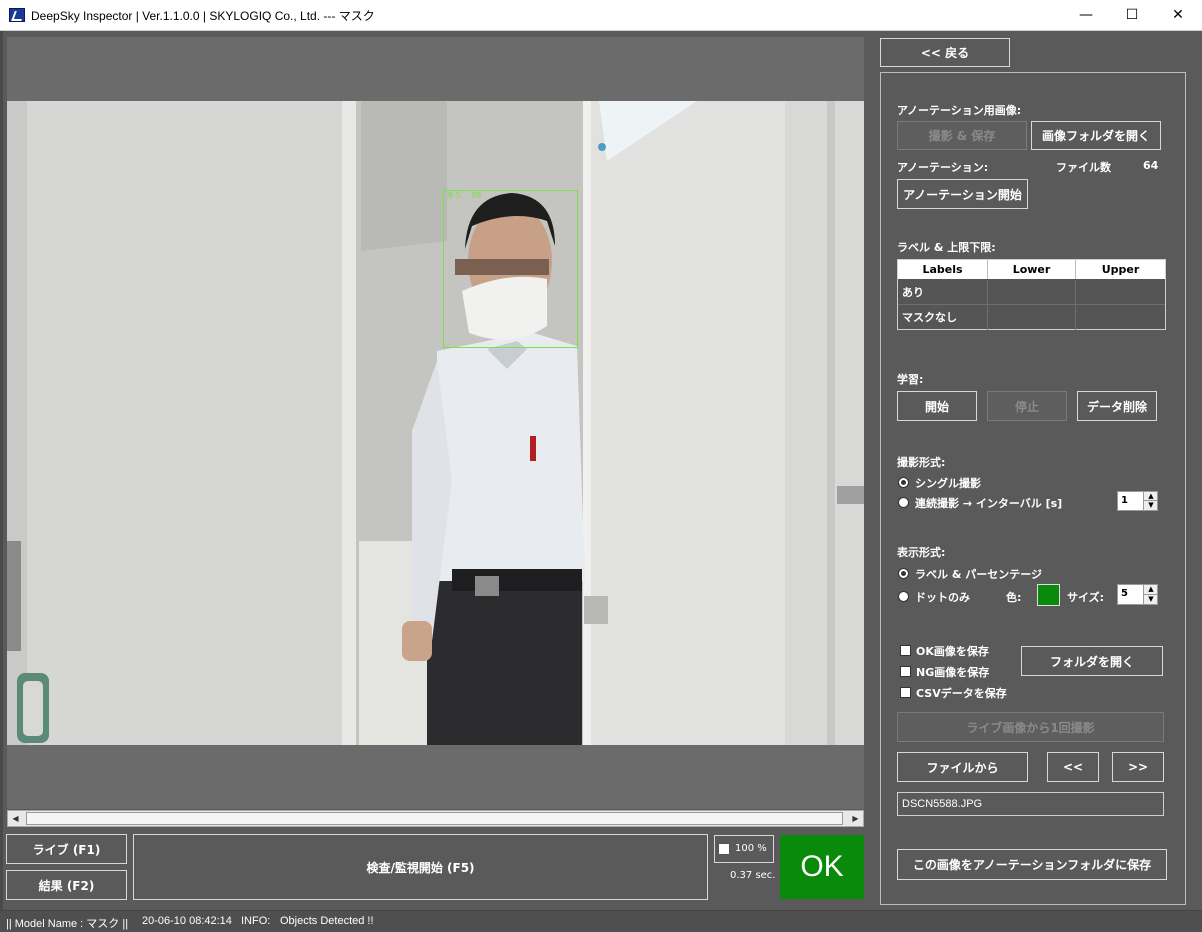 This screenshot has width=1202, height=932. Describe the element at coordinates (959, 110) in the screenshot. I see `annotation-image-label: アノーテーション用画像:` at that location.